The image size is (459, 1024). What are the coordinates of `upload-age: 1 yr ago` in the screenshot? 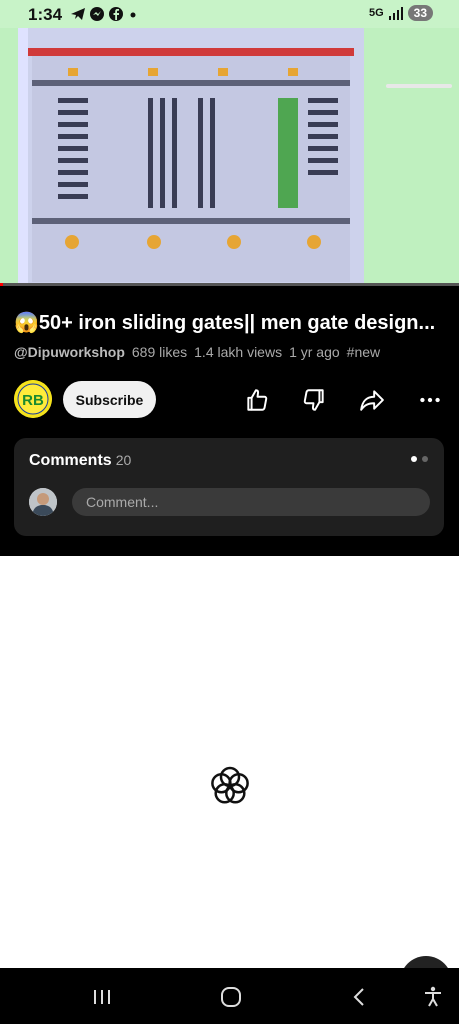 It's located at (314, 352).